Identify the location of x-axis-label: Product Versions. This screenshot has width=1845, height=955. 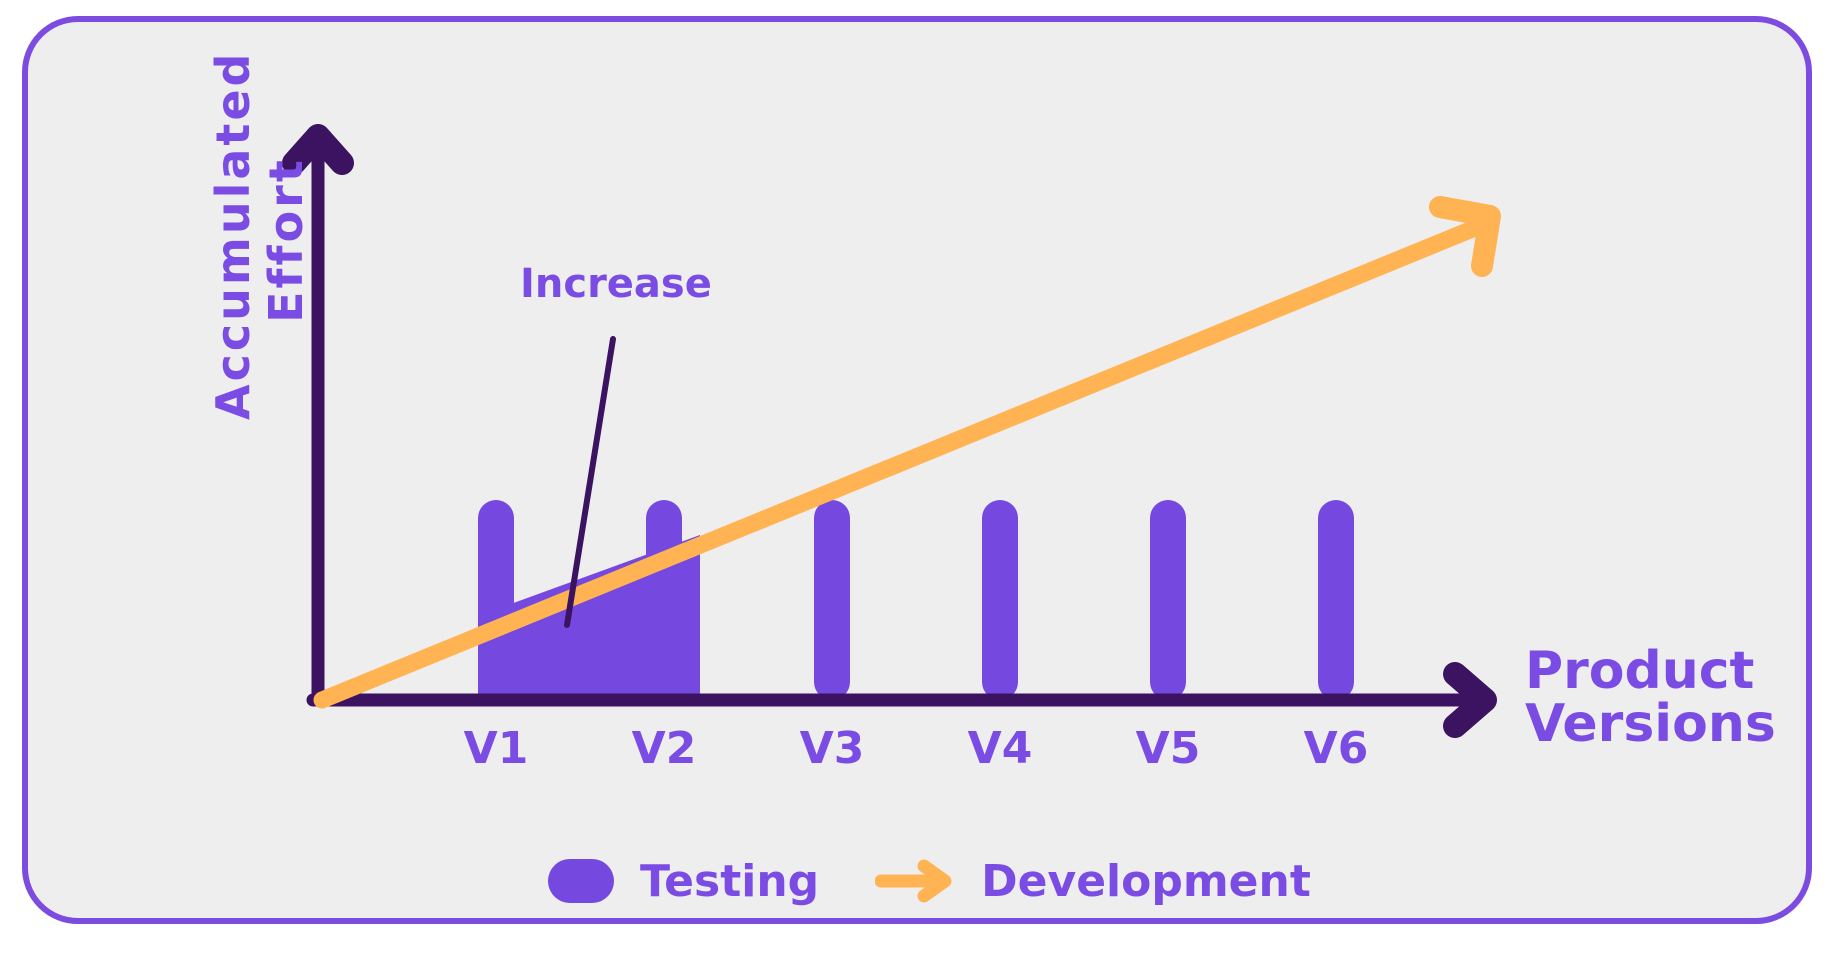
(1650, 698).